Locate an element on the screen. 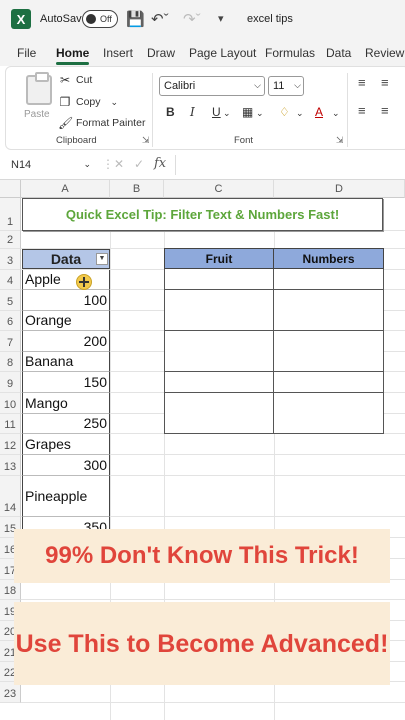  row-number: 10 is located at coordinates (10, 405).